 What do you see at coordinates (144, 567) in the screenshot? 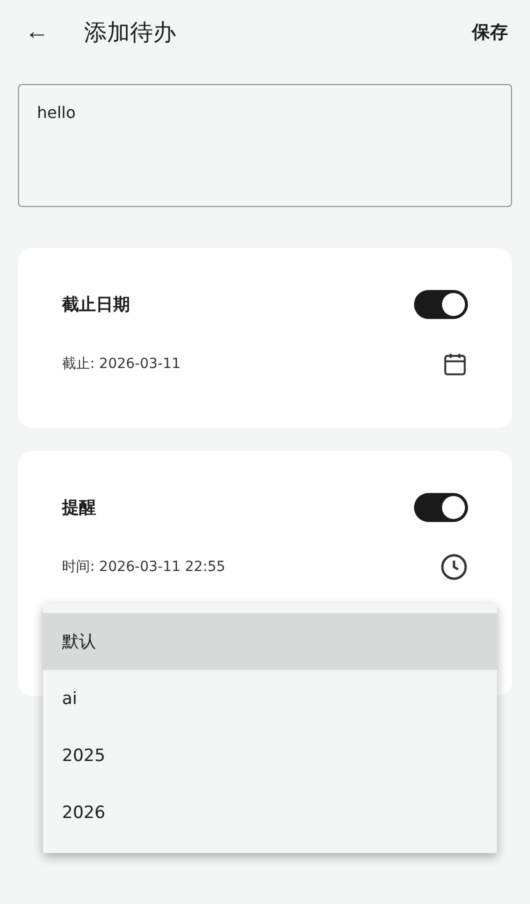
I see `detail-text: 时间: 2026-03-11 22:55` at bounding box center [144, 567].